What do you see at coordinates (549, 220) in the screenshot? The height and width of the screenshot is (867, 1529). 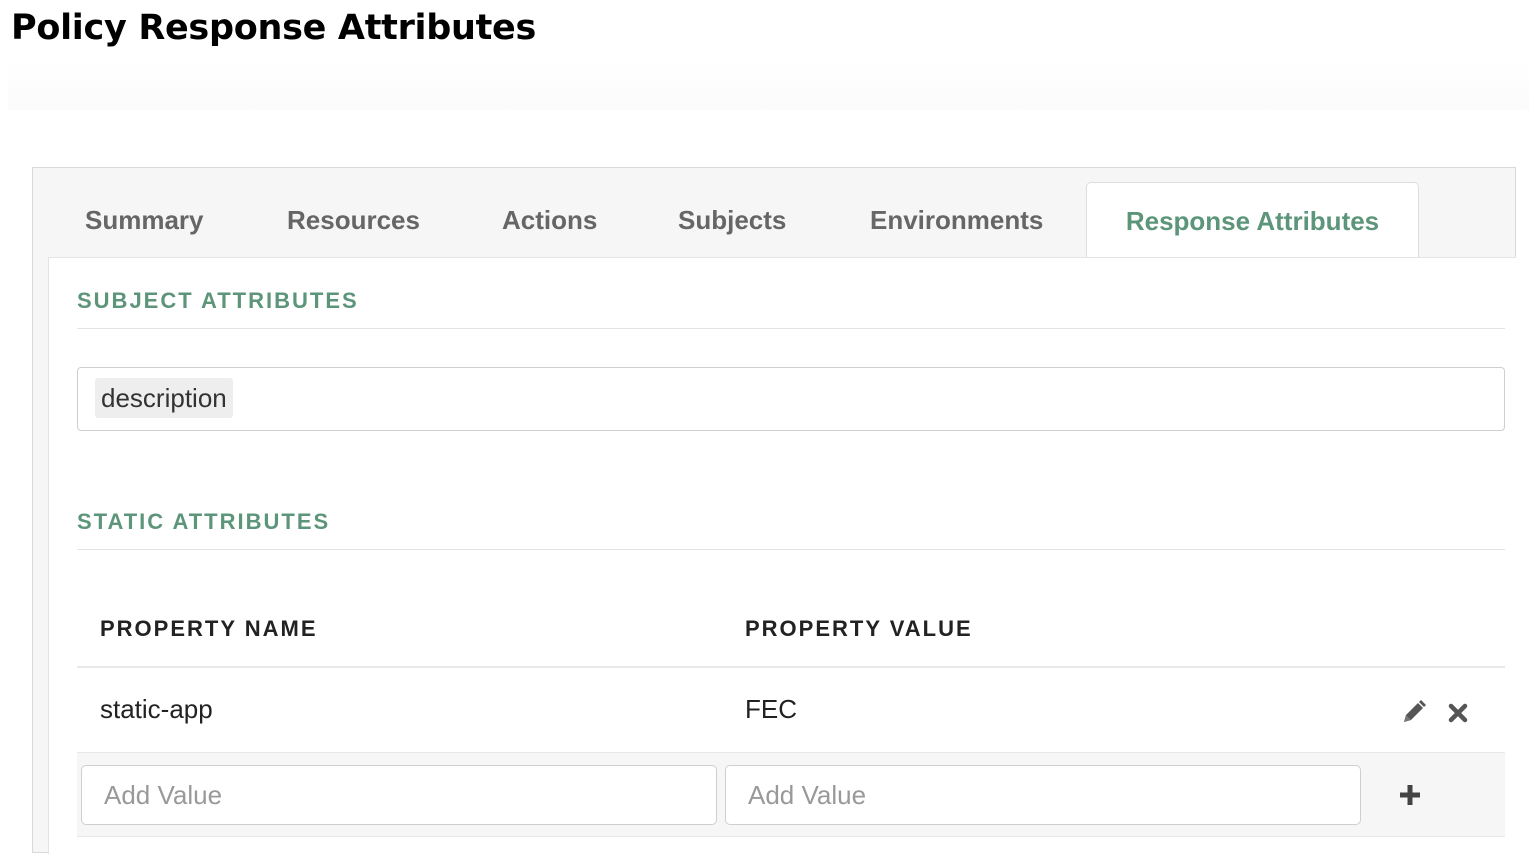 I see `tab-actions: Actions` at bounding box center [549, 220].